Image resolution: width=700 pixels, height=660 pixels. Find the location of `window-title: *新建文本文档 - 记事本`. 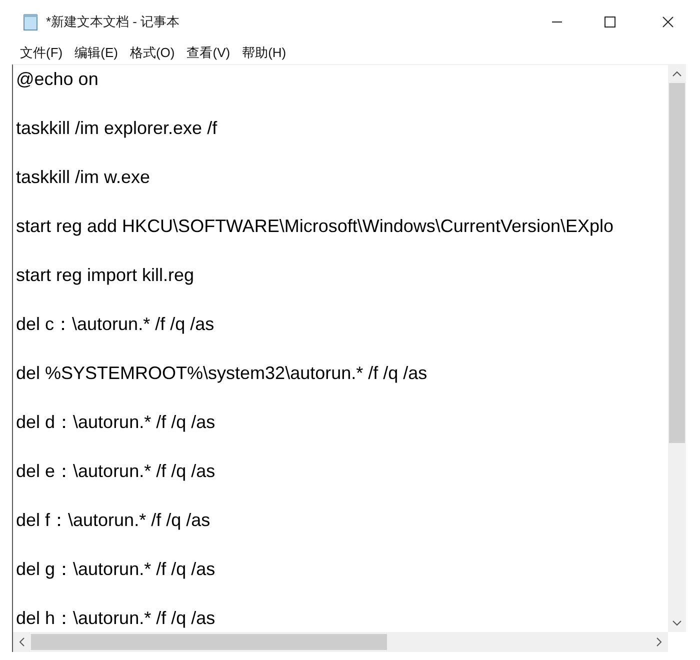

window-title: *新建文本文档 - 记事本 is located at coordinates (113, 22).